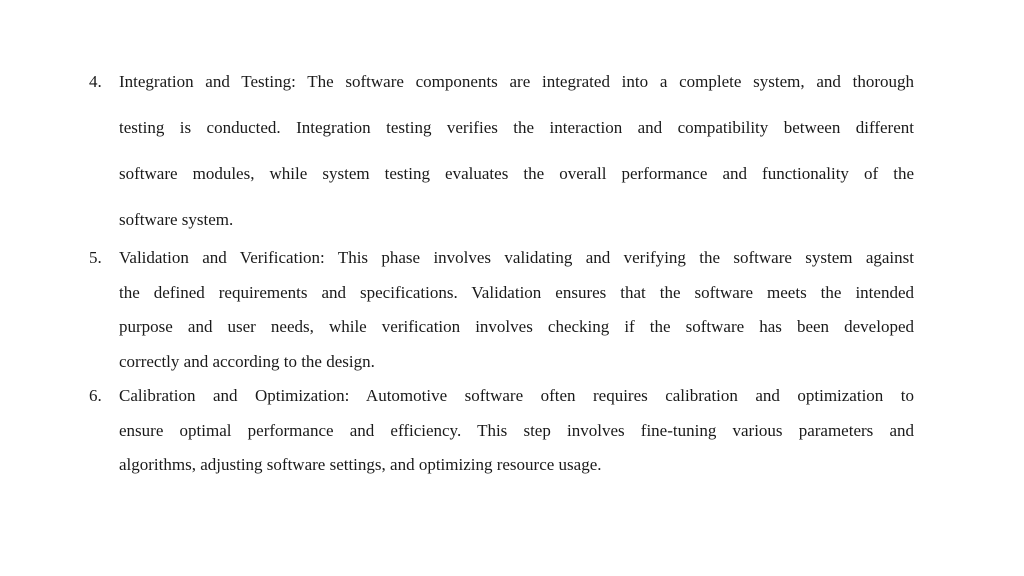  Describe the element at coordinates (176, 219) in the screenshot. I see `list-item-line: software system.` at that location.